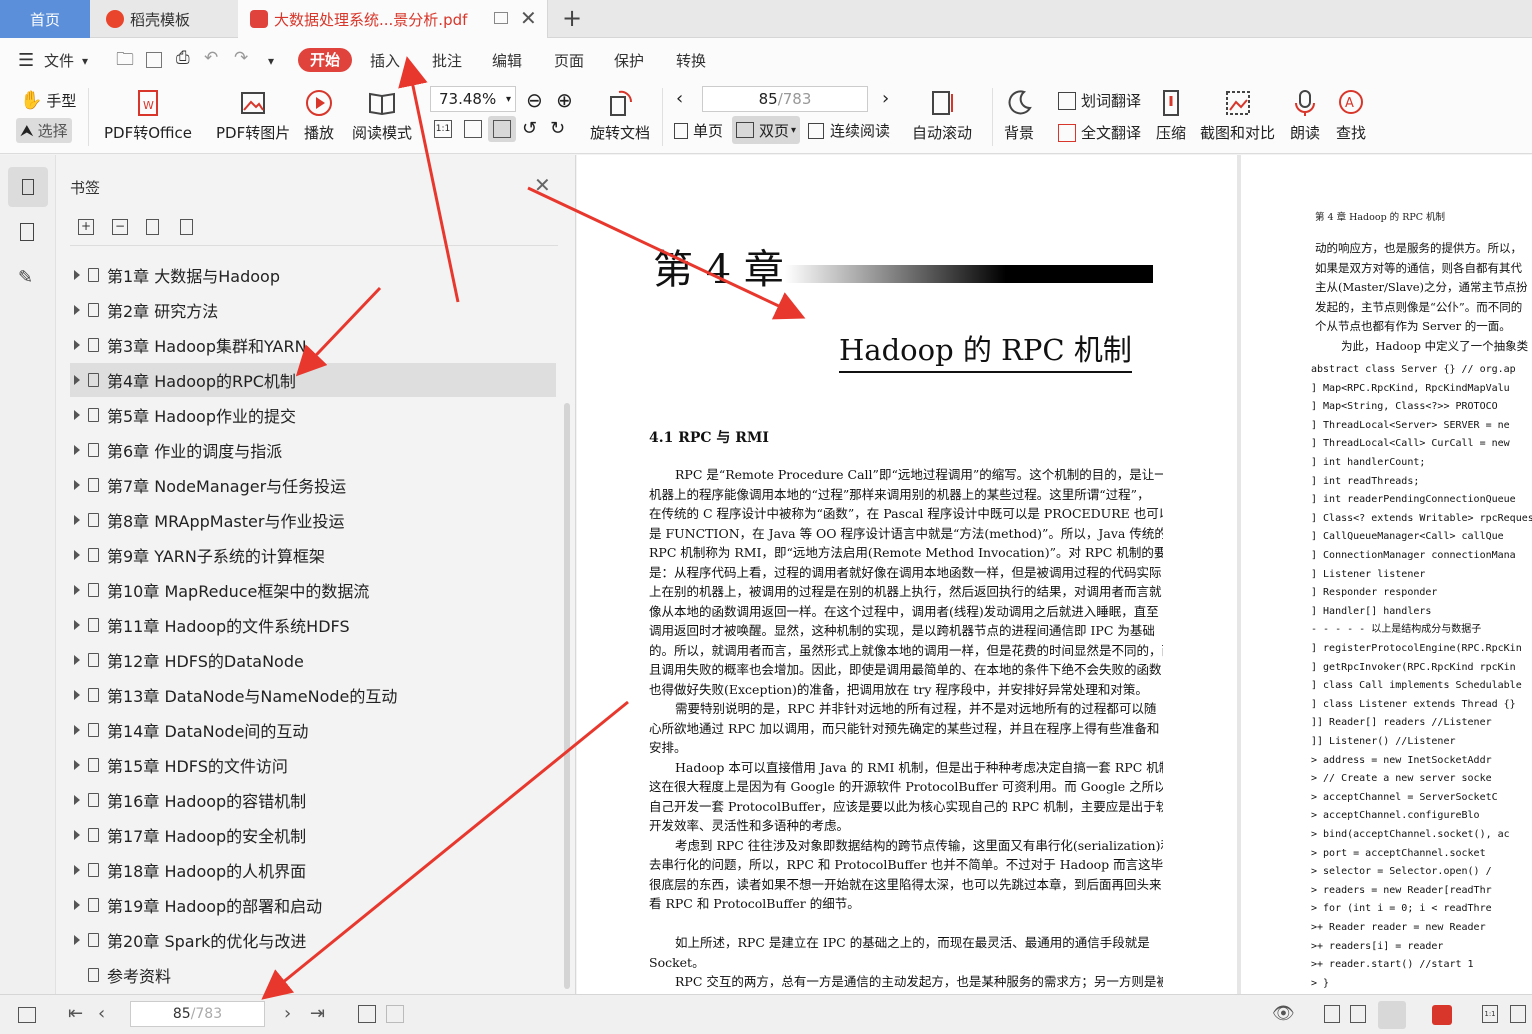  What do you see at coordinates (313, 590) in the screenshot?
I see `bookmark-item: 第10章 MapReduce框架中的数据流` at bounding box center [313, 590].